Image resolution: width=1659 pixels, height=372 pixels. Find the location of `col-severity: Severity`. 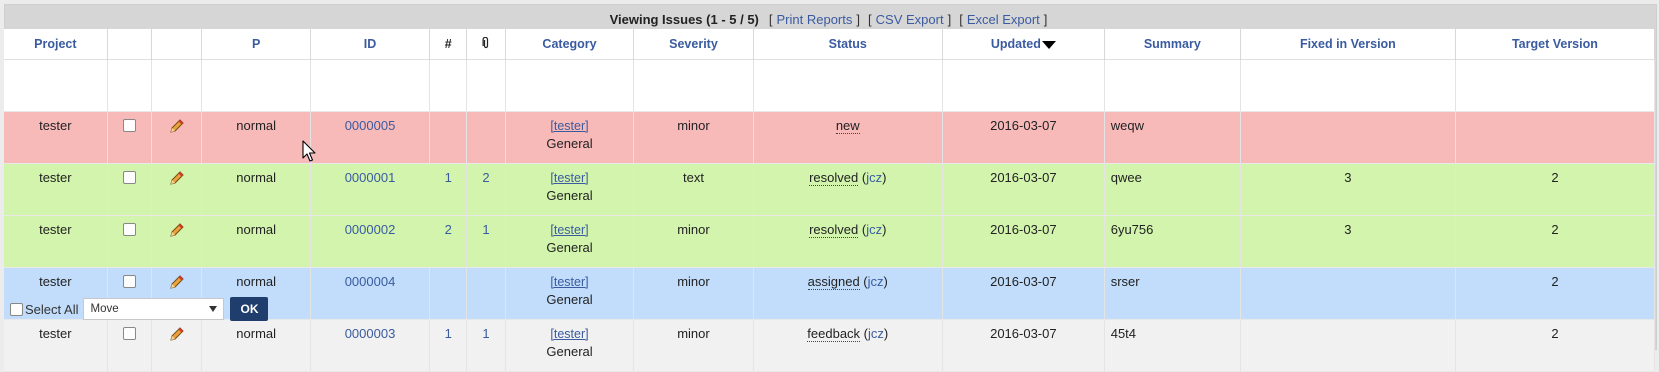

col-severity: Severity is located at coordinates (693, 44).